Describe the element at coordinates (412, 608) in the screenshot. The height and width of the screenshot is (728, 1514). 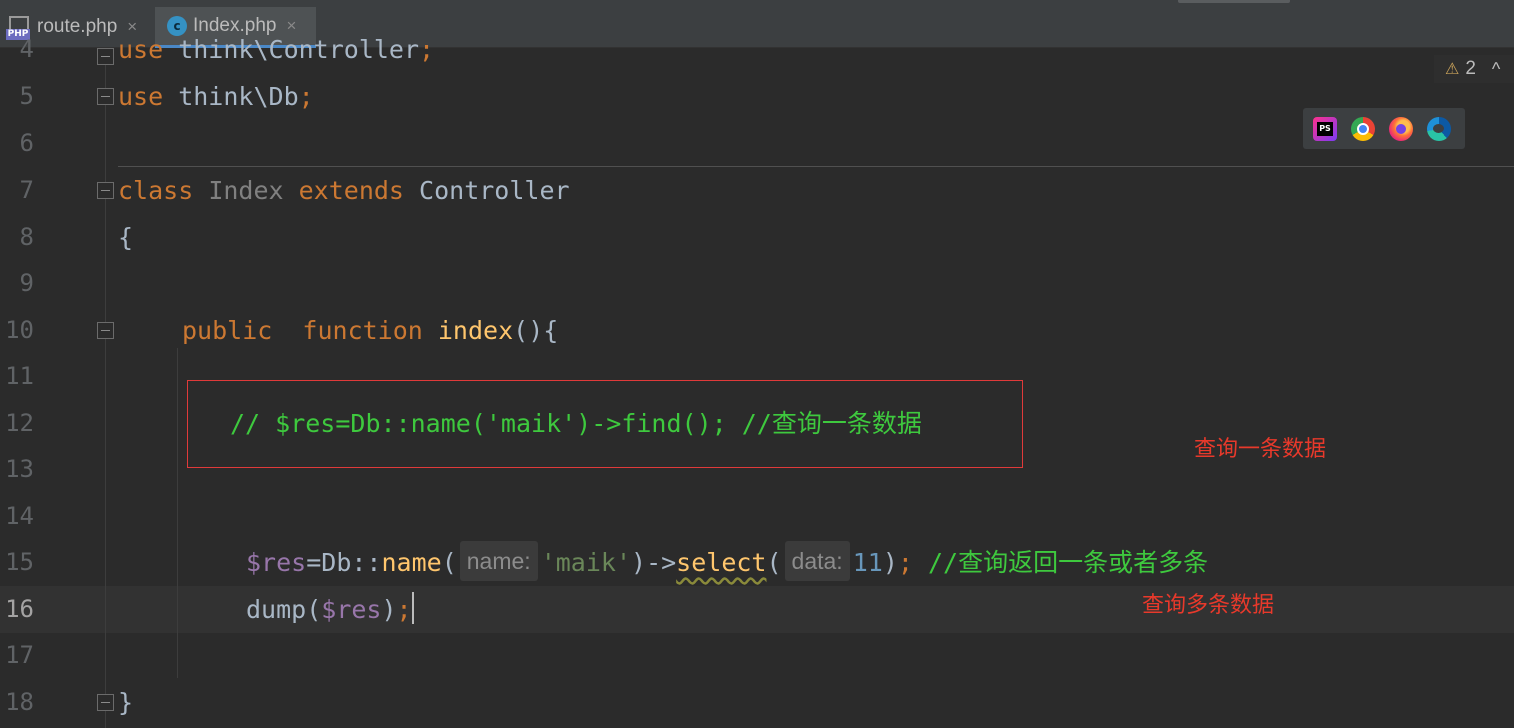
I see `text-caret` at that location.